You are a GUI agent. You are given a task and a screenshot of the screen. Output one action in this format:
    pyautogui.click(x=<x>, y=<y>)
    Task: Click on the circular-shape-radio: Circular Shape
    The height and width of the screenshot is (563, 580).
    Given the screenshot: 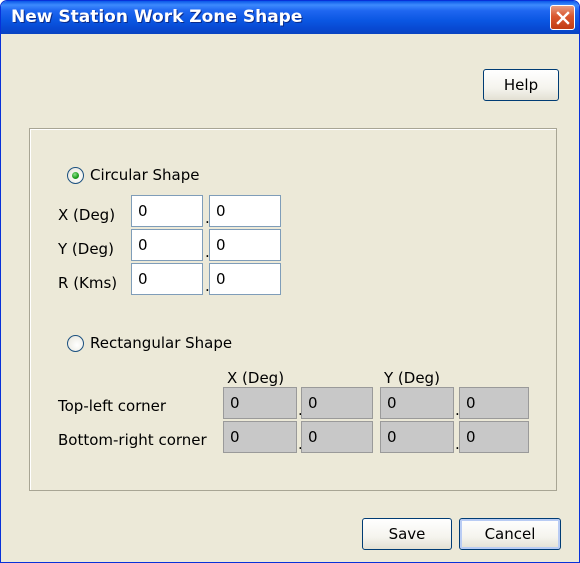 What is the action you would take?
    pyautogui.click(x=133, y=175)
    